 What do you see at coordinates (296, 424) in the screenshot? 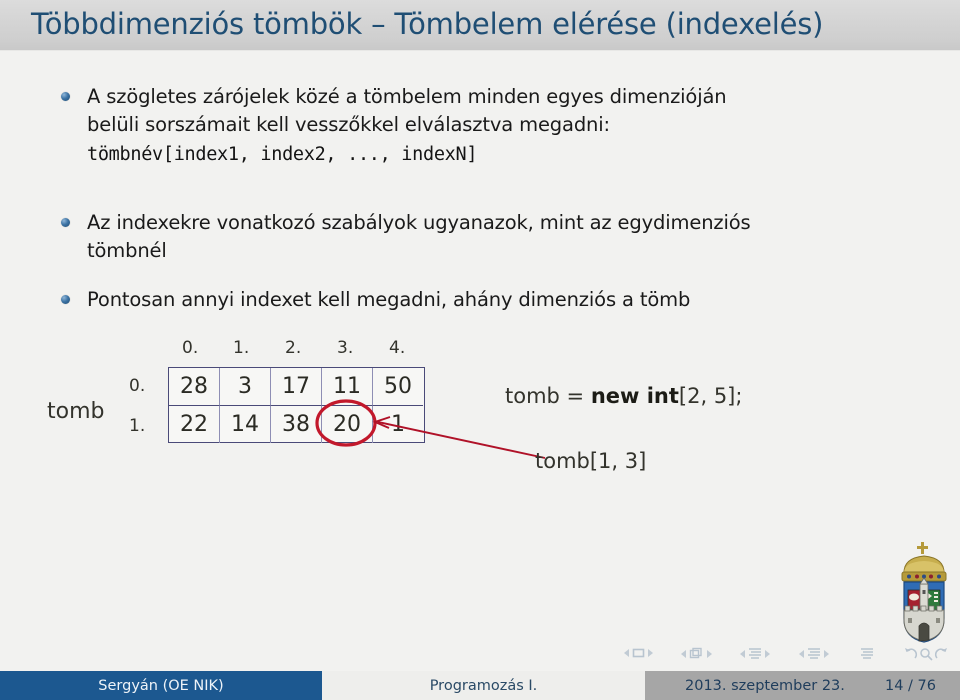
I see `array-cell-1-2: 38` at bounding box center [296, 424].